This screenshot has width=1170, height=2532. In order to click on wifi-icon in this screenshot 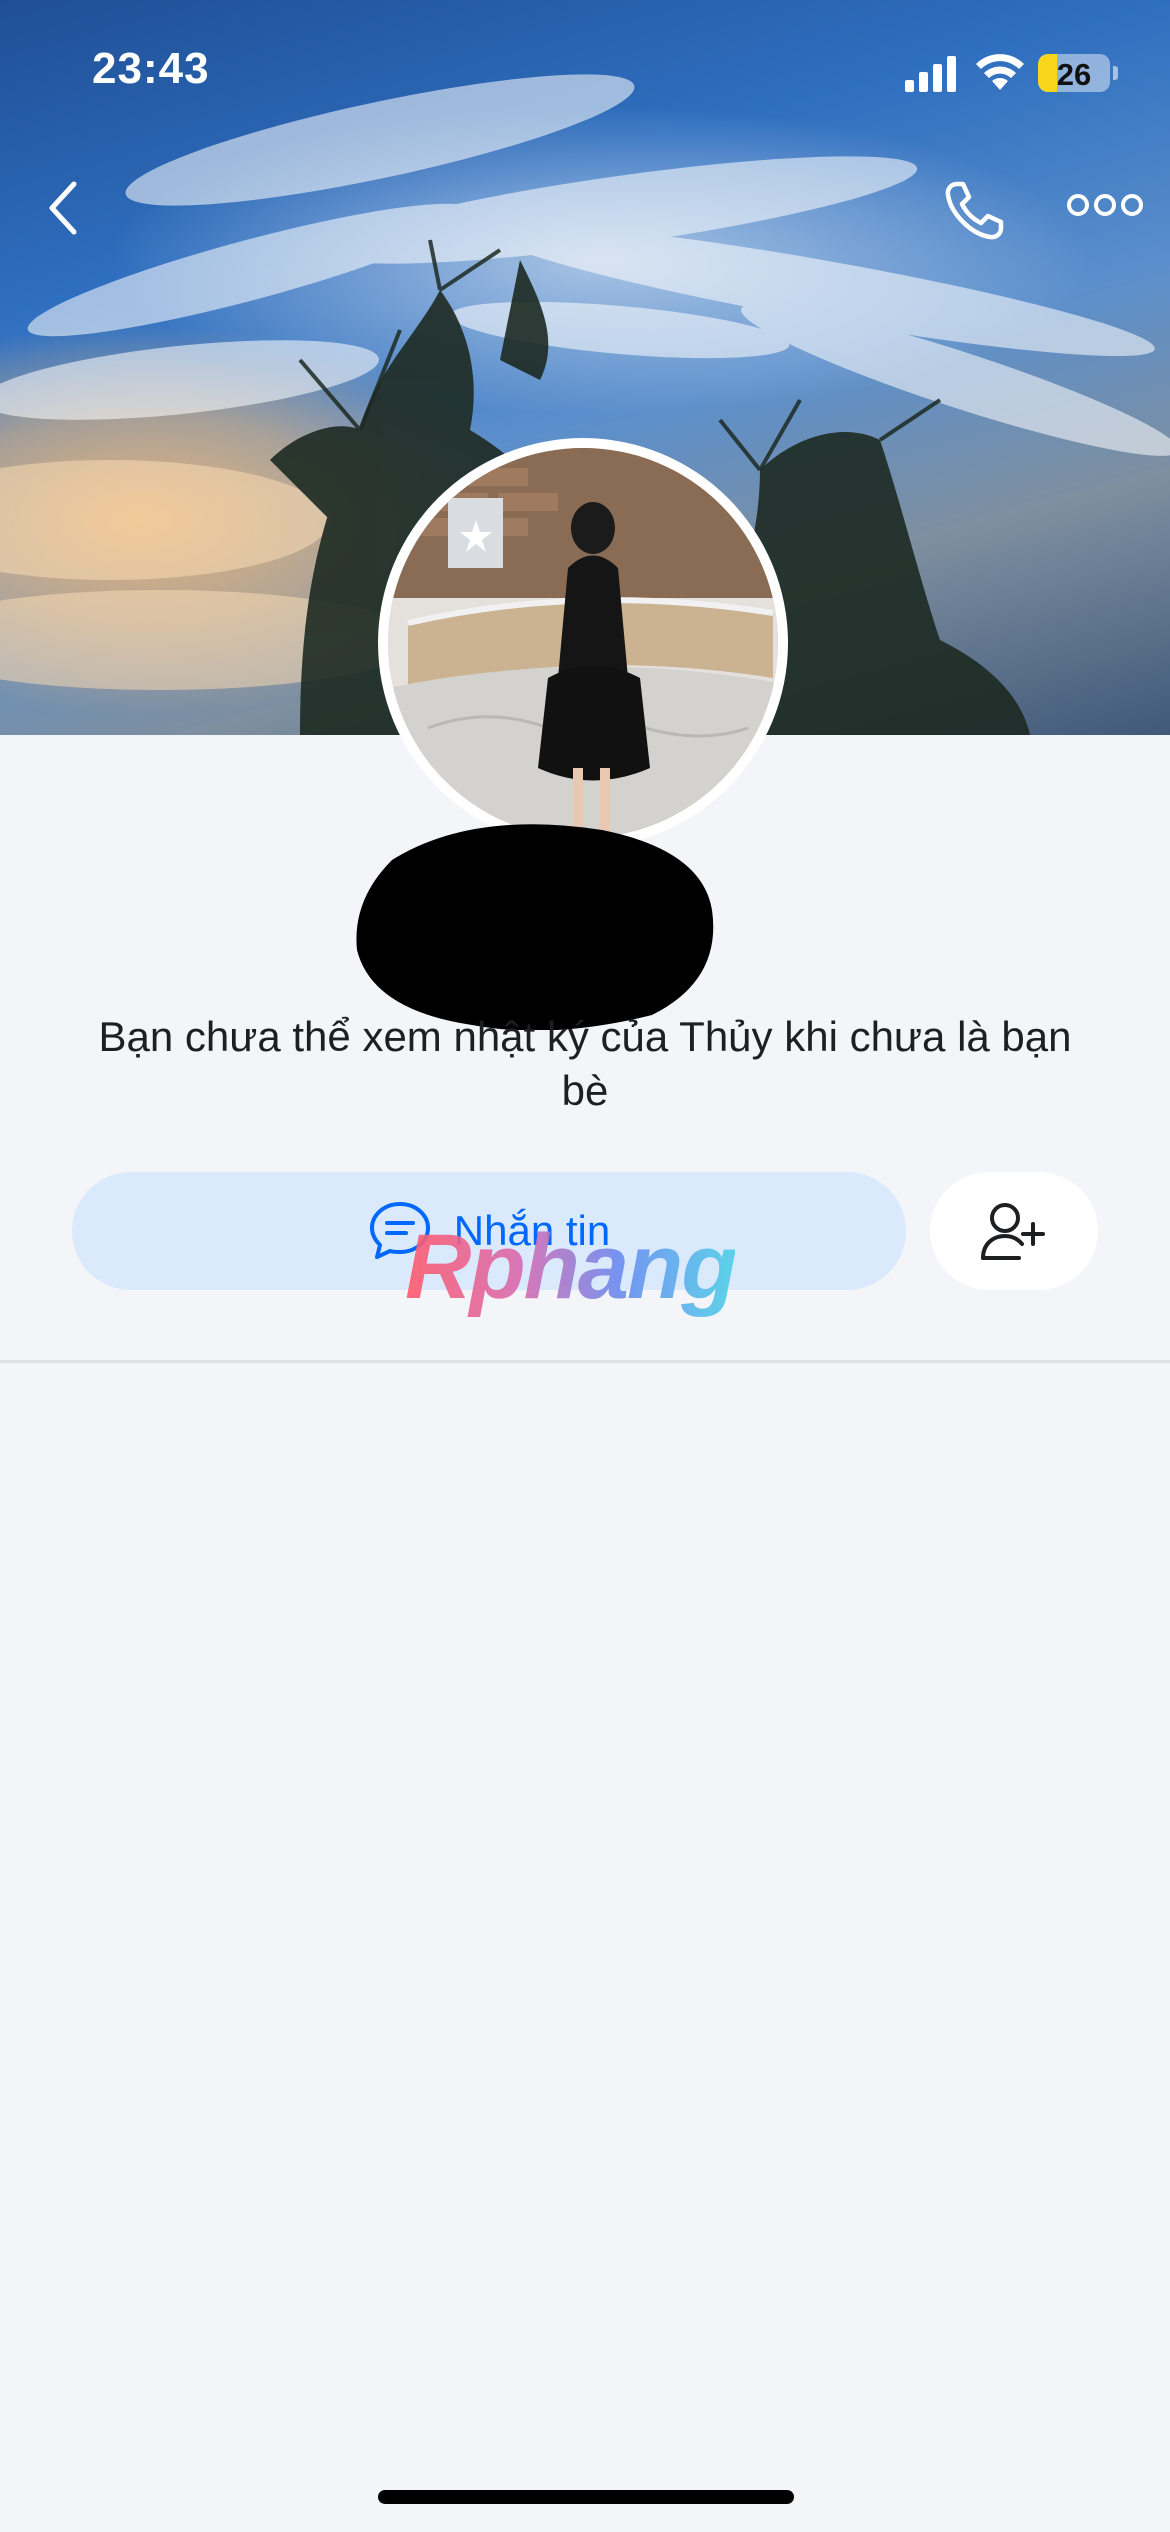, I will do `click(1000, 72)`.